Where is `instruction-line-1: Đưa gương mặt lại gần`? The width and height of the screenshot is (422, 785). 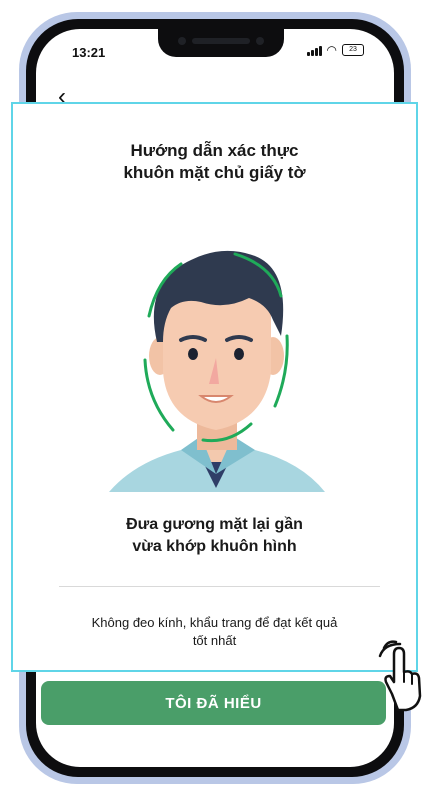 instruction-line-1: Đưa gương mặt lại gần is located at coordinates (214, 524).